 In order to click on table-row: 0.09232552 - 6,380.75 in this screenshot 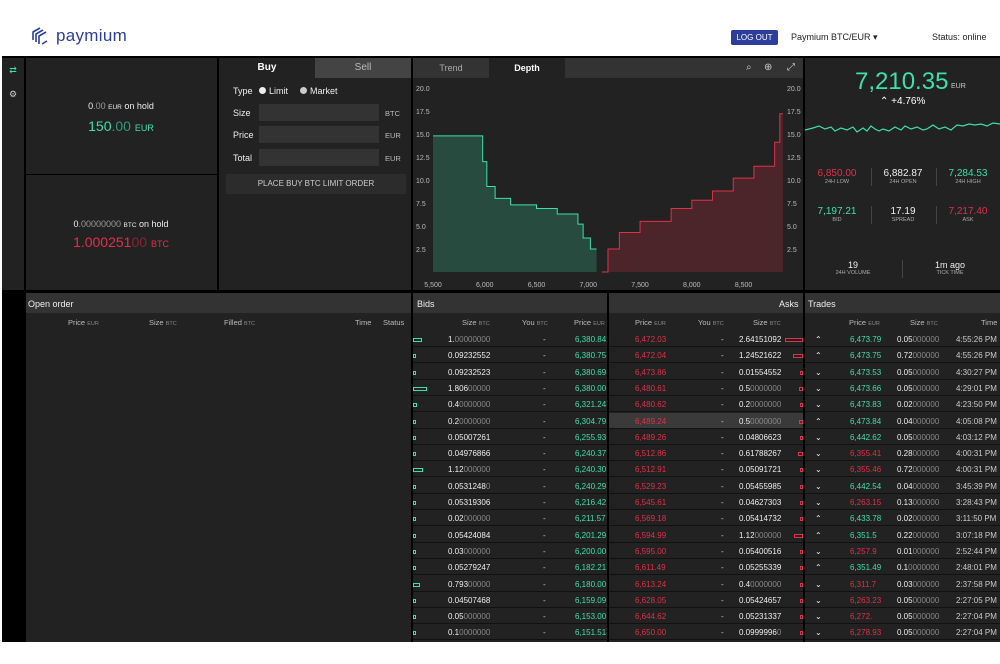, I will do `click(510, 355)`.